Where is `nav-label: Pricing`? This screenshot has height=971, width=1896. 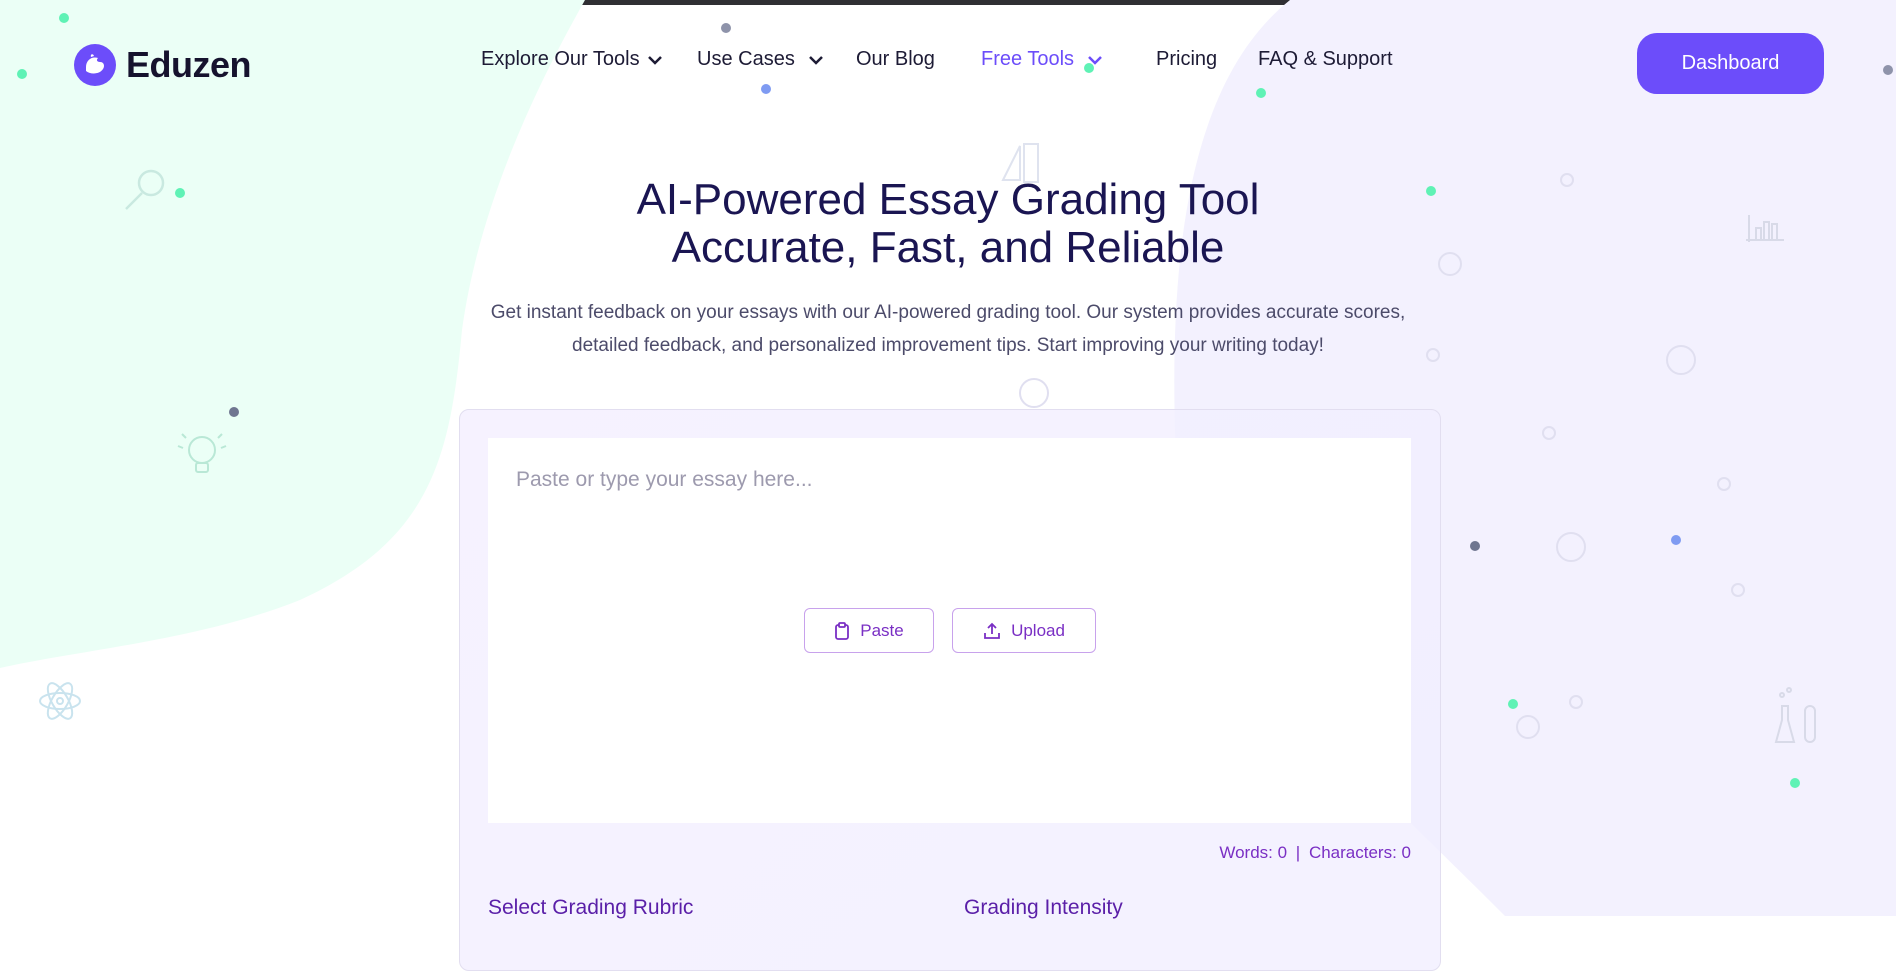
nav-label: Pricing is located at coordinates (1187, 59).